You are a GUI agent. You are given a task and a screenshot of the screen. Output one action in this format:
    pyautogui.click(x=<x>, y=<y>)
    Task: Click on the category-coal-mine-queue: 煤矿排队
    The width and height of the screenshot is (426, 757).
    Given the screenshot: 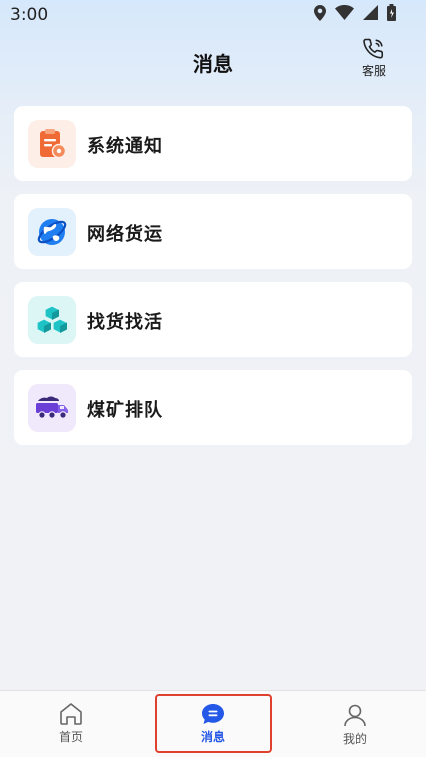 What is the action you would take?
    pyautogui.click(x=213, y=407)
    